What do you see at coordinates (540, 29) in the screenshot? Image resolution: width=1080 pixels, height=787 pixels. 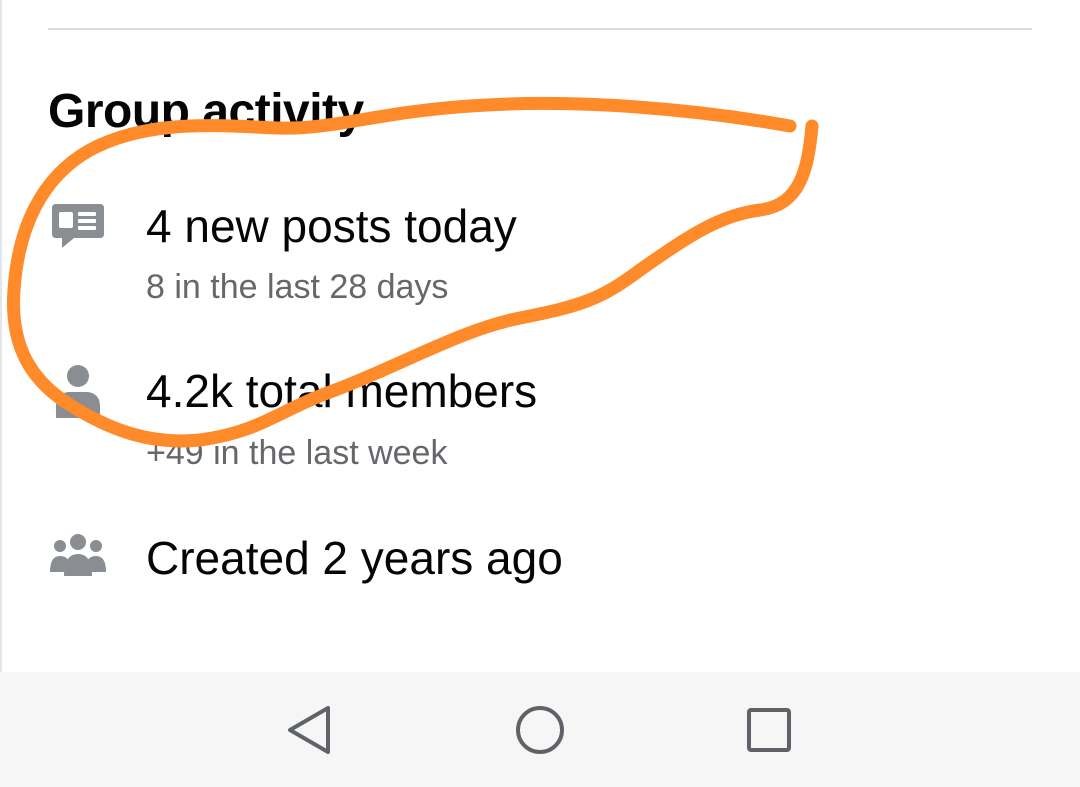 I see `section-divider` at bounding box center [540, 29].